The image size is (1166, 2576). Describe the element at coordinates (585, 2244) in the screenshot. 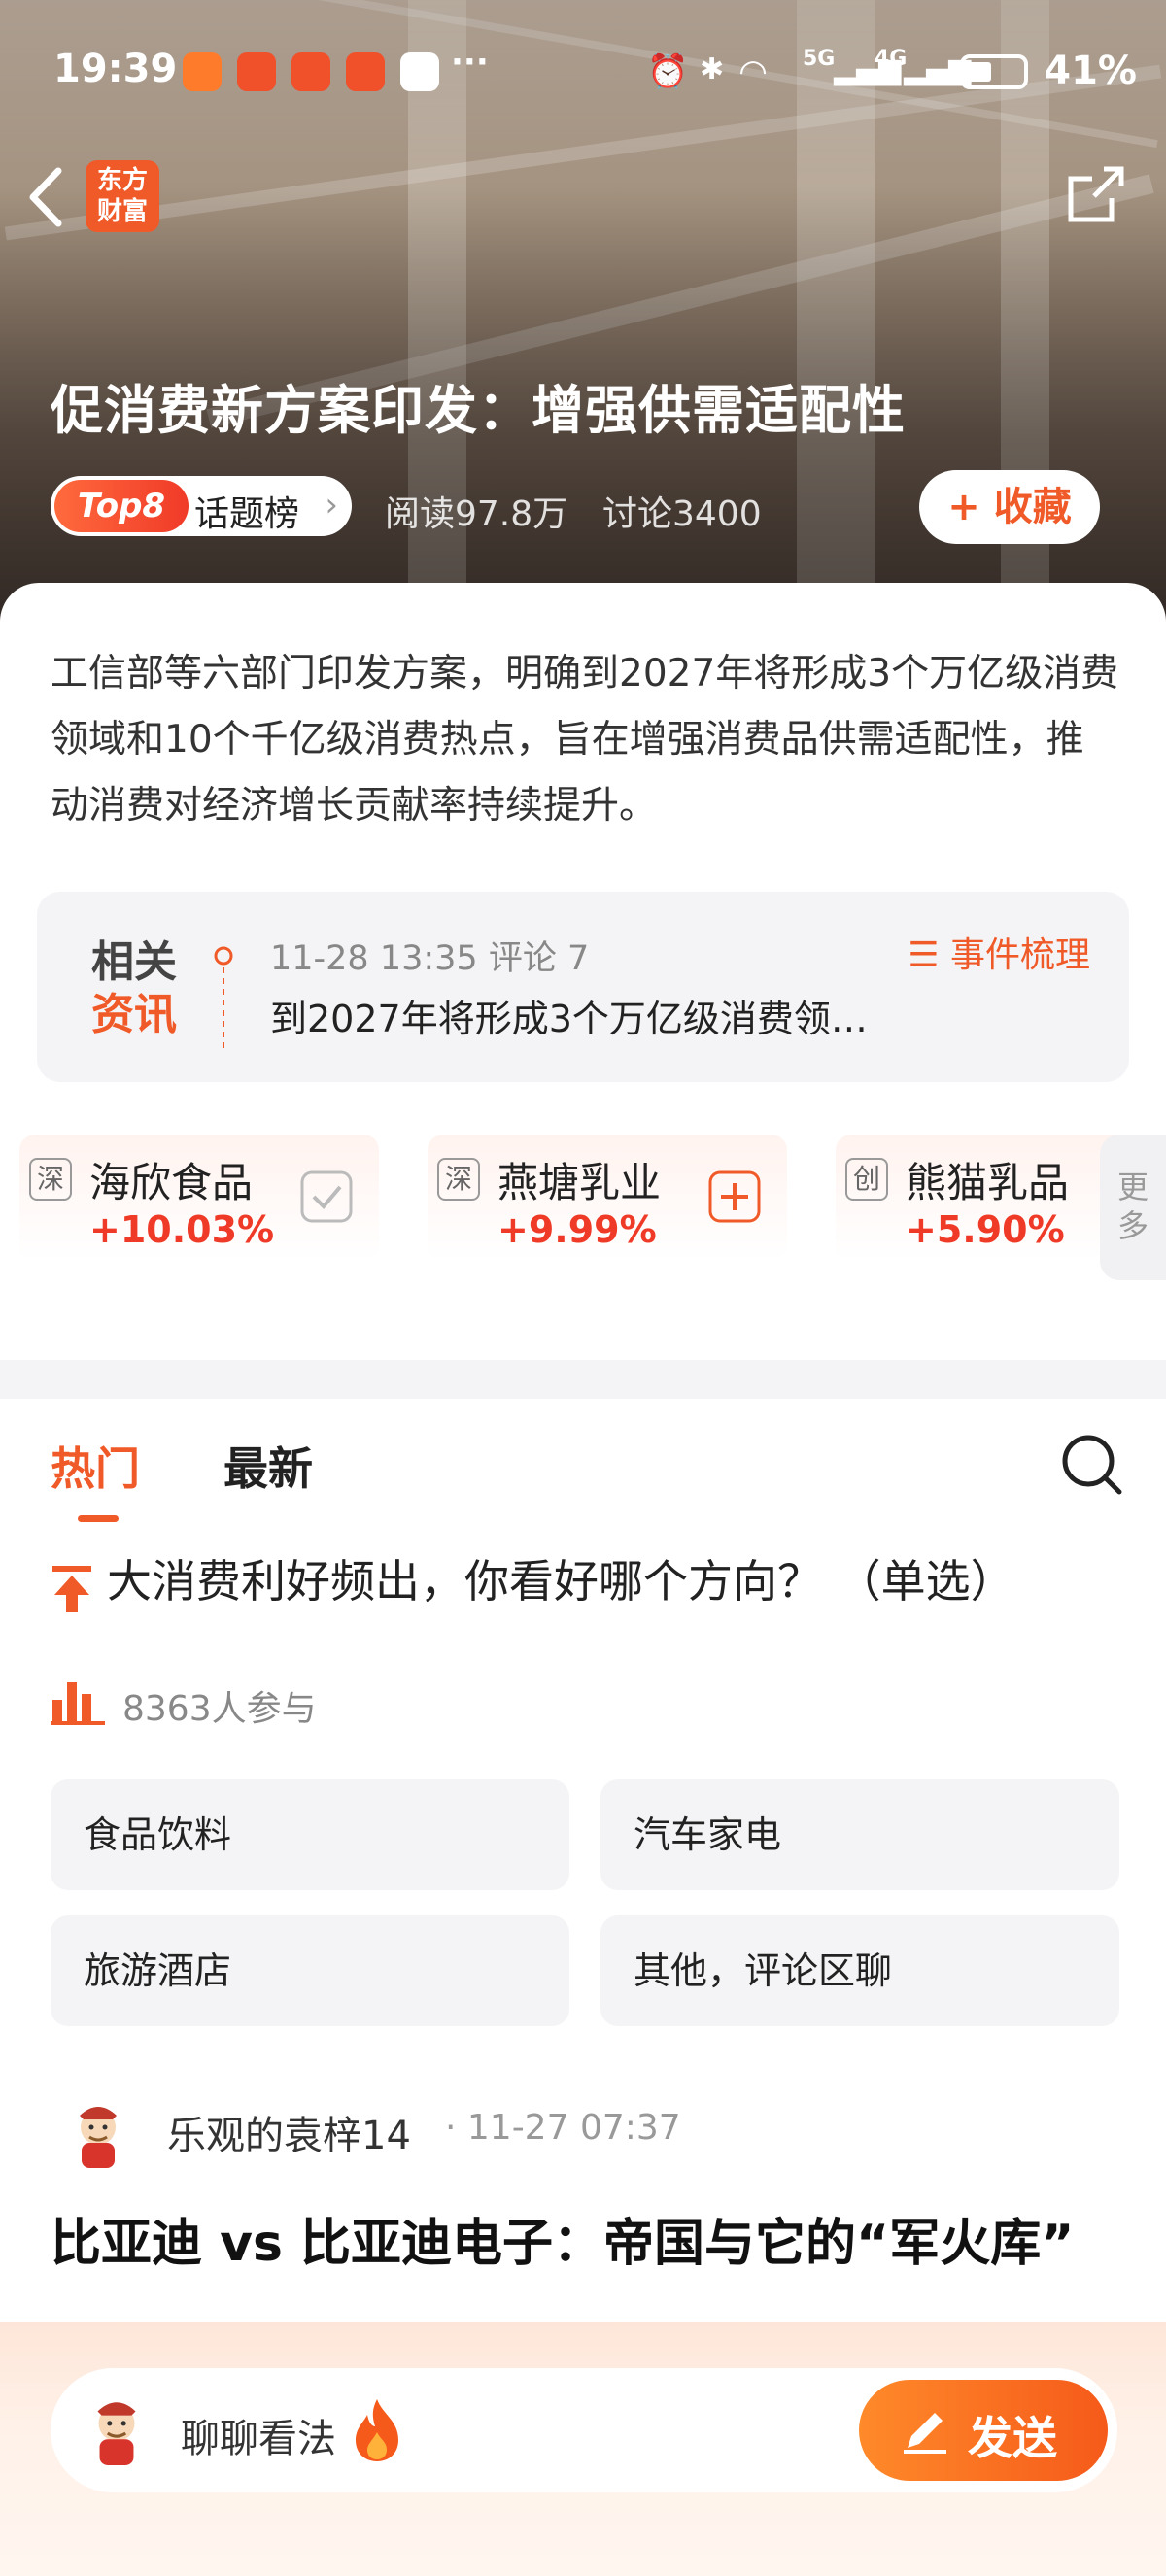

I see `post-title: 比亚迪 vs 比亚迪电子：帝国与它的“军火库”` at that location.